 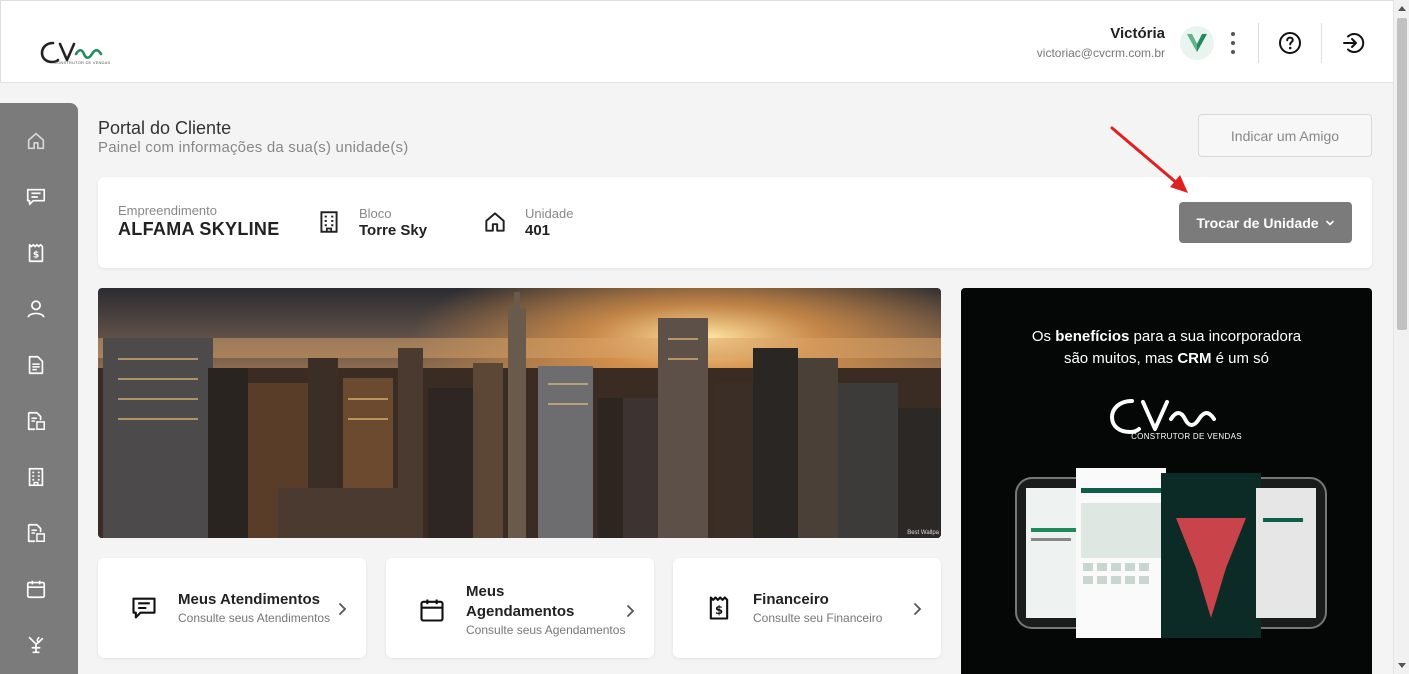 What do you see at coordinates (818, 618) in the screenshot?
I see `card-subtitle: Consulte seu Financeiro` at bounding box center [818, 618].